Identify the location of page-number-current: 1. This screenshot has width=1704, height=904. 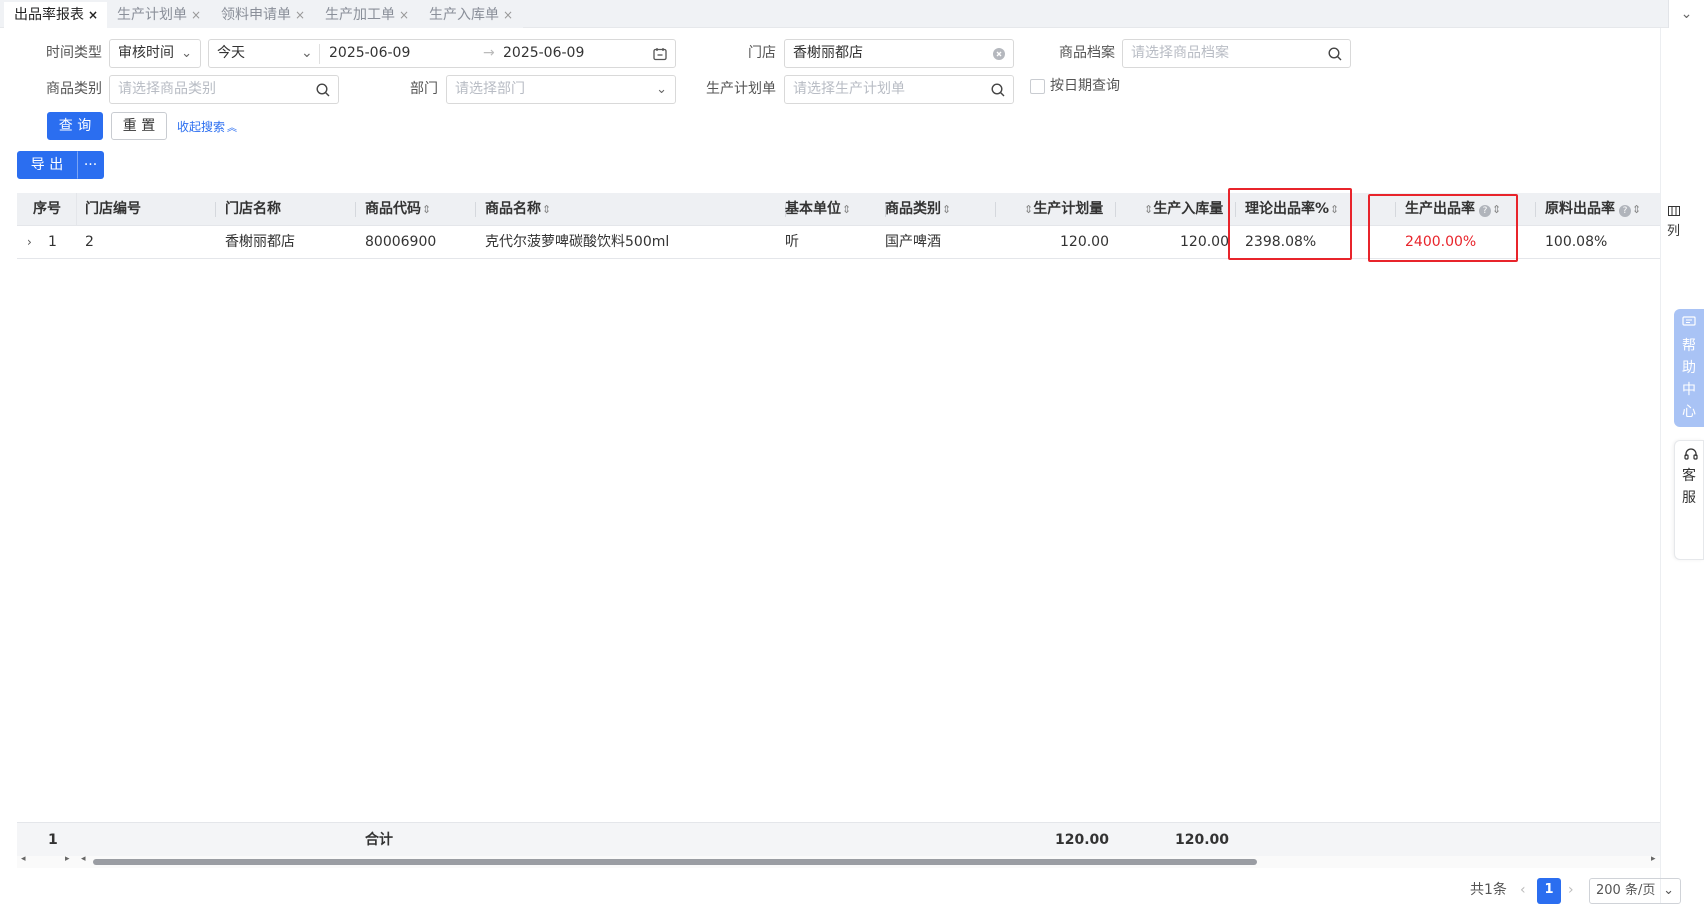
(1549, 891).